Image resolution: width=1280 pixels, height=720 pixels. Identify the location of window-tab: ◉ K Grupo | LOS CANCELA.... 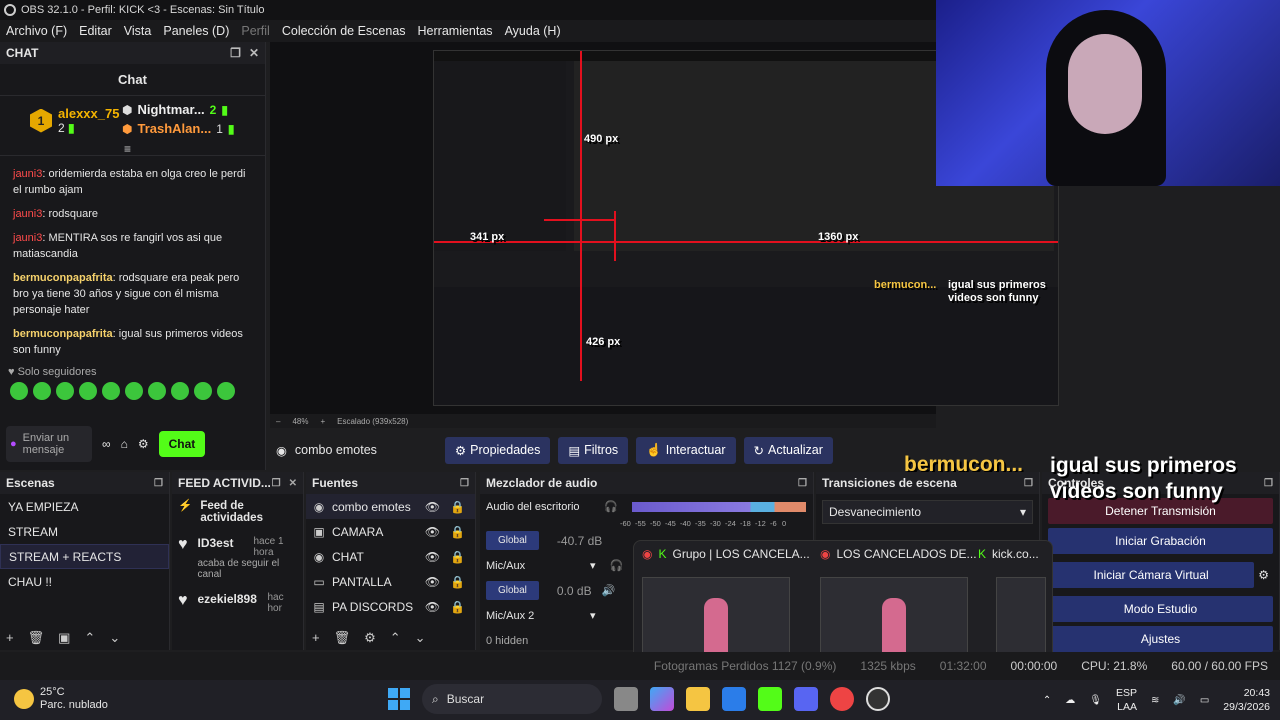
(726, 554).